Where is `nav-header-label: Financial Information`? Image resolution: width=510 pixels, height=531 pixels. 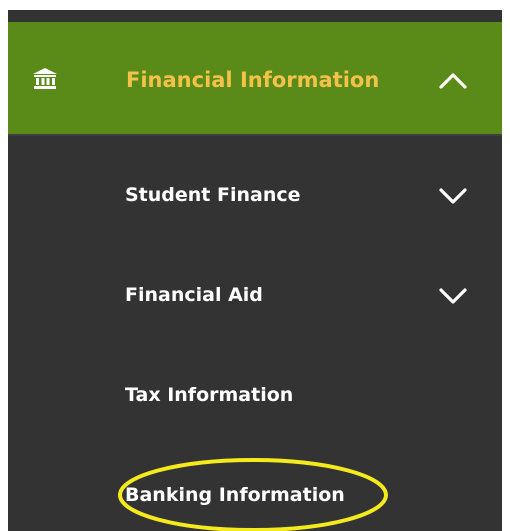 nav-header-label: Financial Information is located at coordinates (253, 80).